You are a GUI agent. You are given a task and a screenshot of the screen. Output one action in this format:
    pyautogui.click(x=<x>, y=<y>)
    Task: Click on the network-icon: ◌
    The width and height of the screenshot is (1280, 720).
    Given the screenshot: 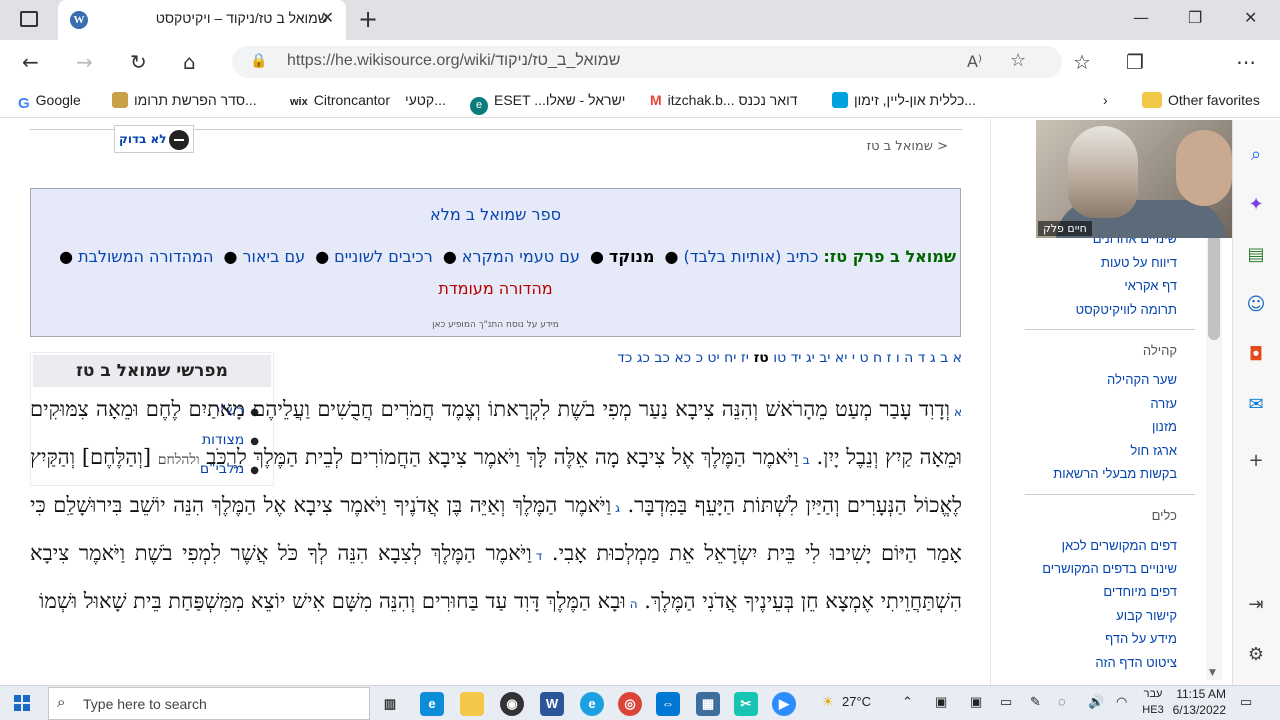 What is the action you would take?
    pyautogui.click(x=1062, y=701)
    